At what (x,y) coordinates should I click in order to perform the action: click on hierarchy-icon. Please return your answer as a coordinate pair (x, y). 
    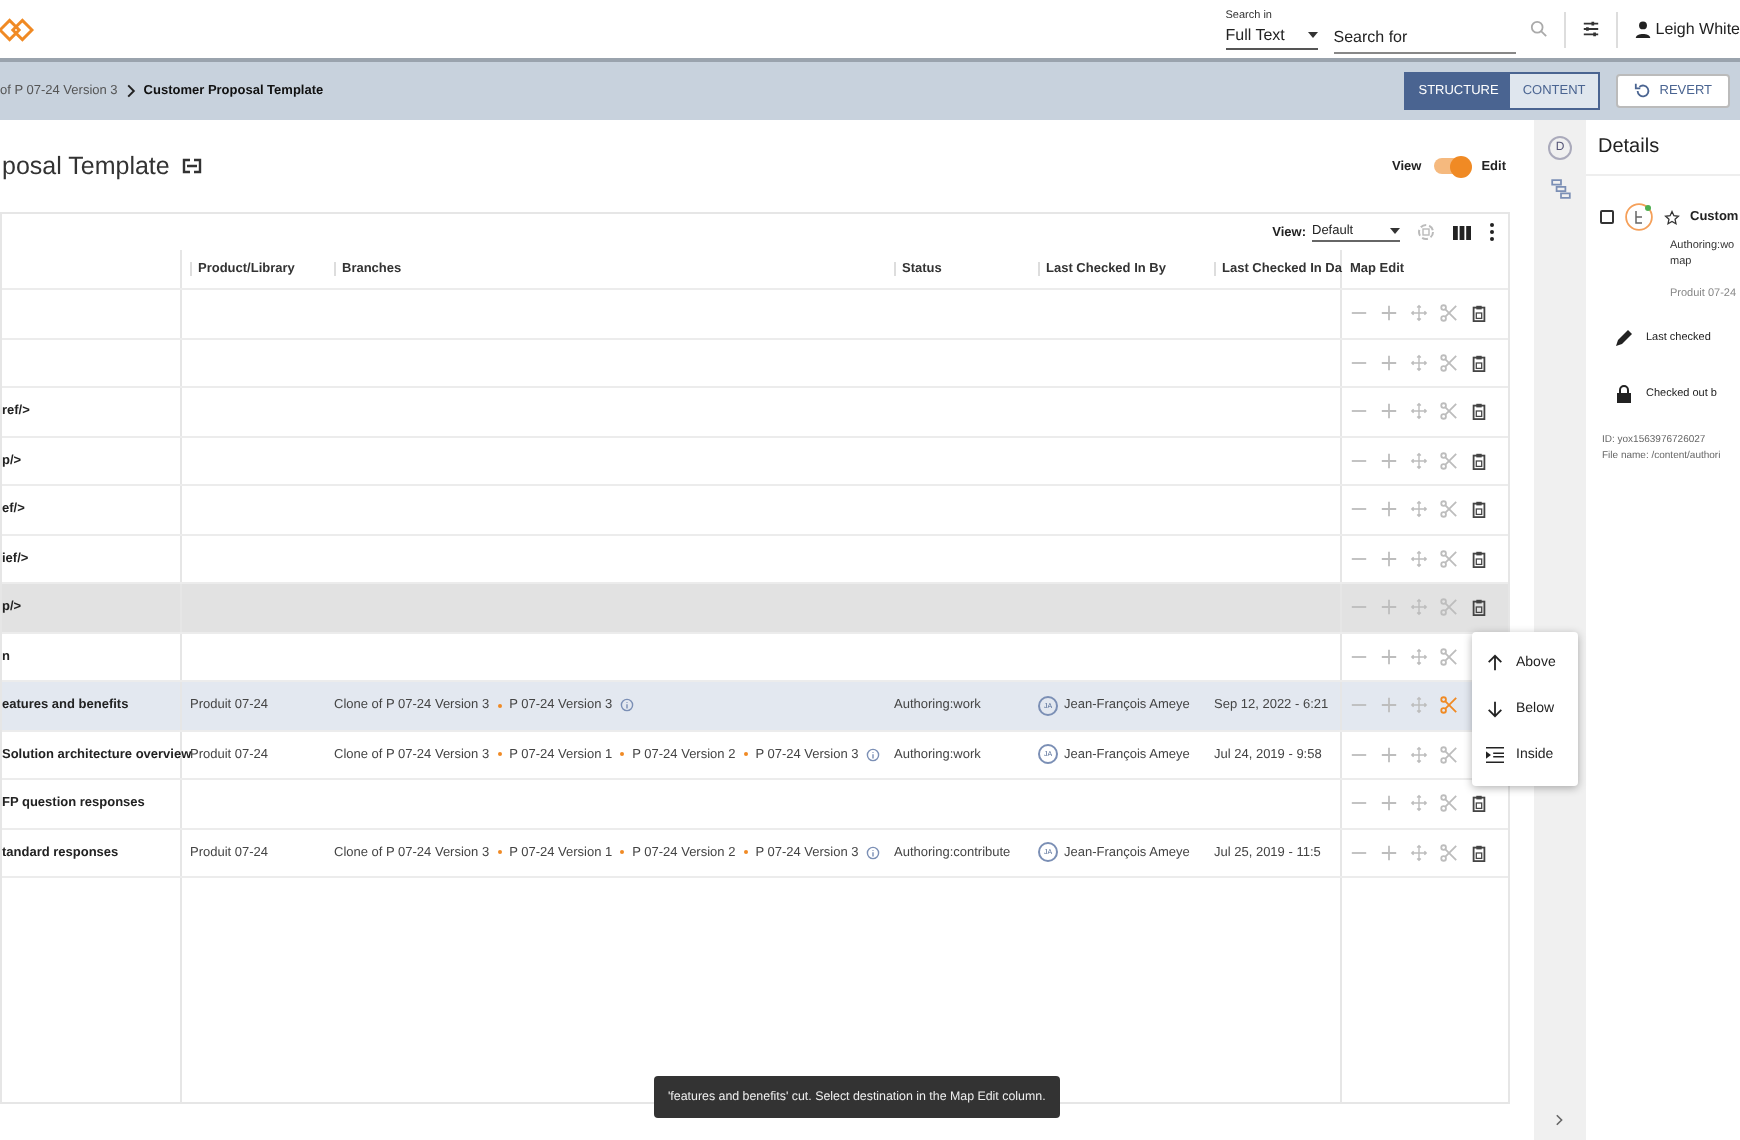
    Looking at the image, I should click on (1560, 189).